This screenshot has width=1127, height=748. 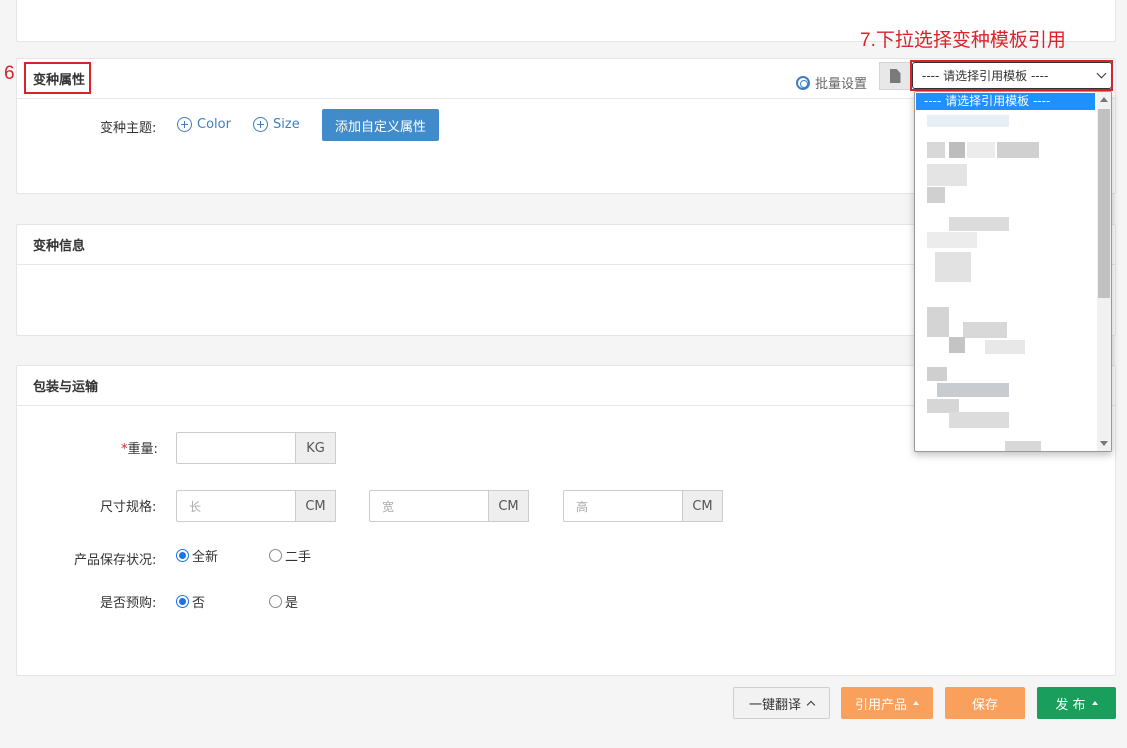 I want to click on condition-used-label: 二手, so click(x=298, y=557).